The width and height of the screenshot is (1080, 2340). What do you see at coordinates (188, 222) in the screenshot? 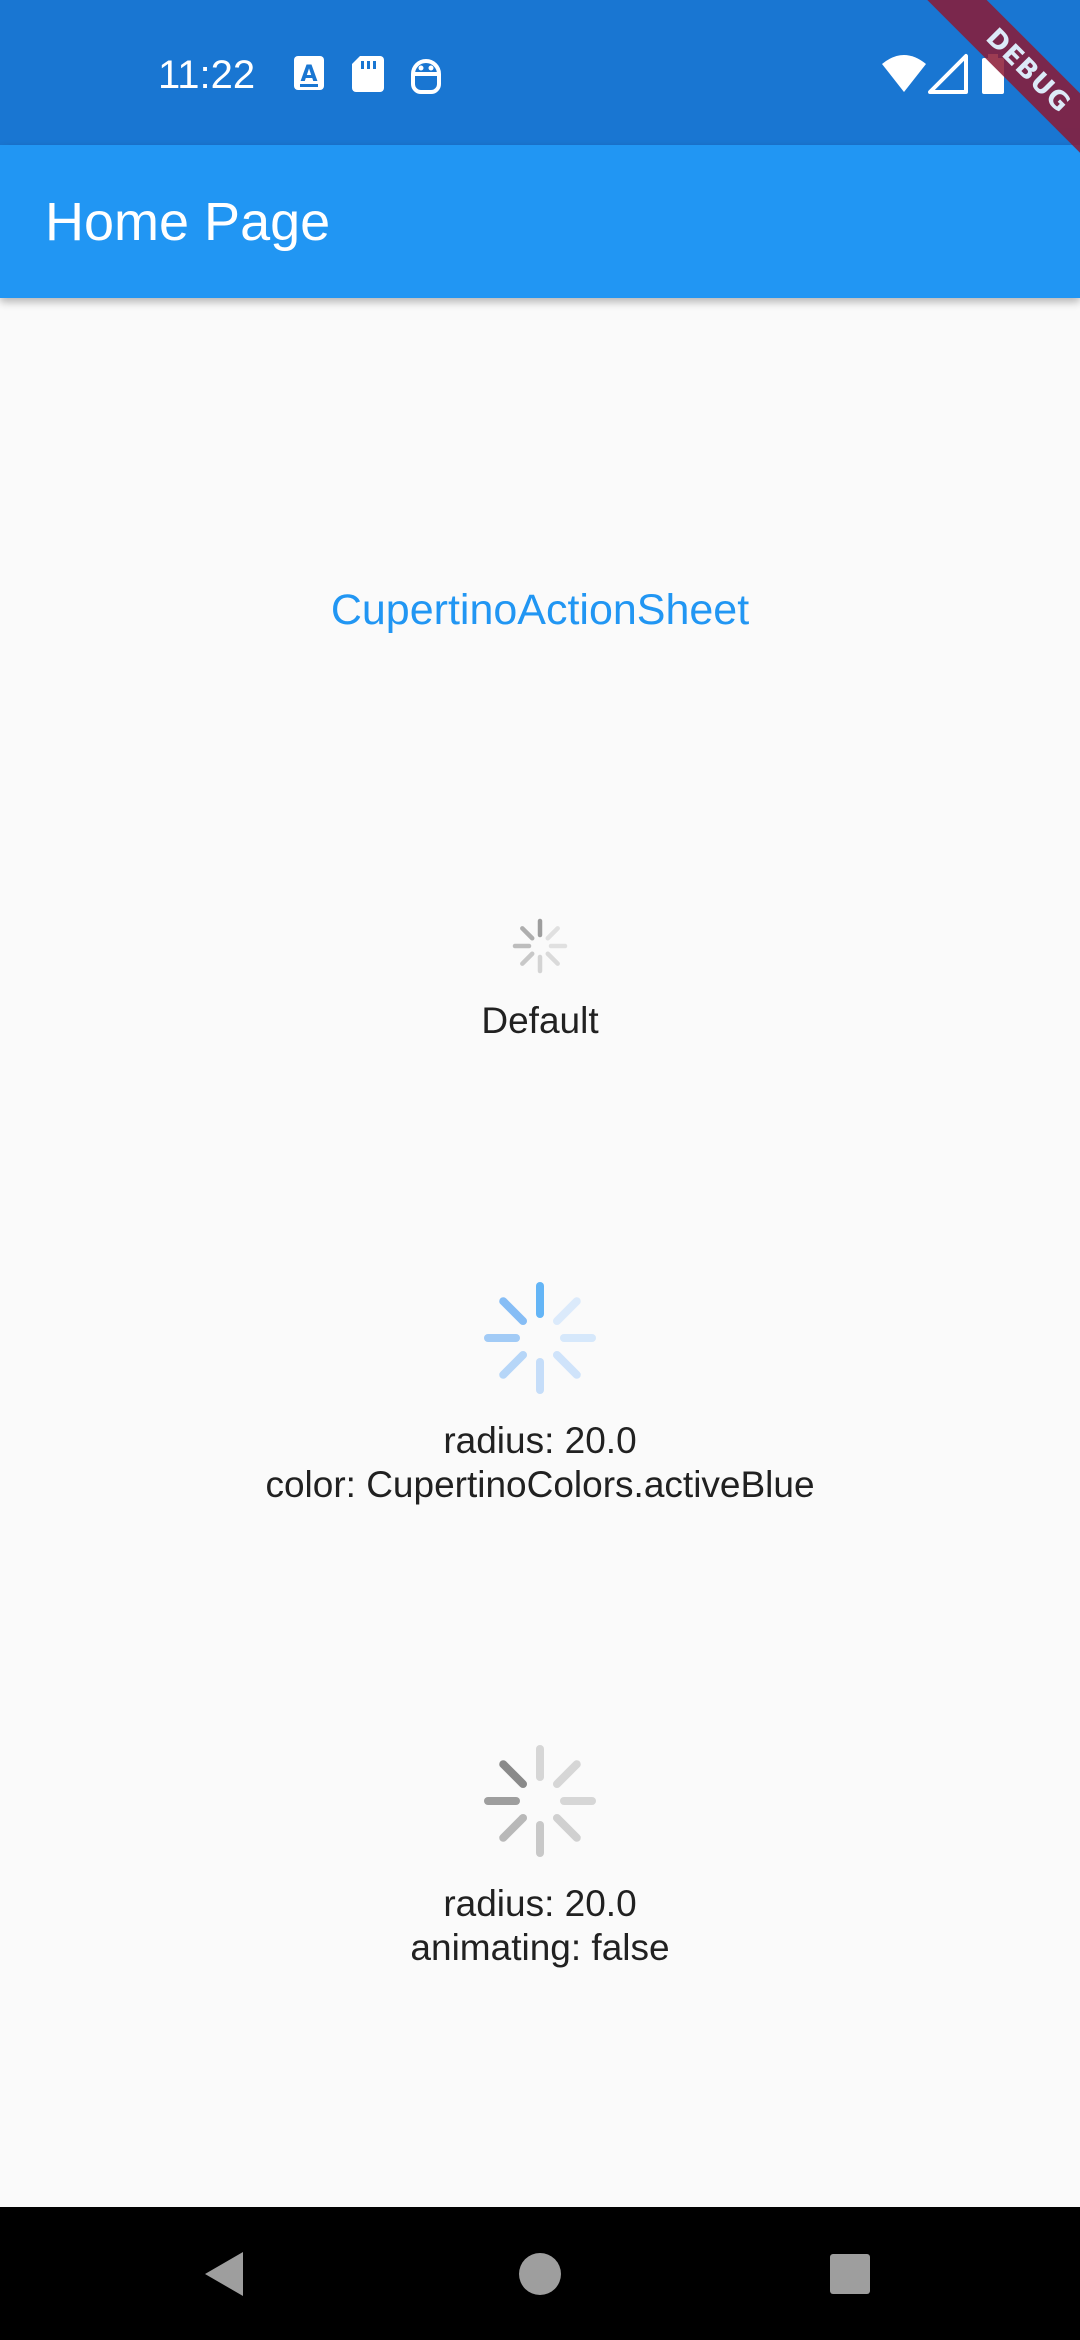
I see `page-title: Home Page` at bounding box center [188, 222].